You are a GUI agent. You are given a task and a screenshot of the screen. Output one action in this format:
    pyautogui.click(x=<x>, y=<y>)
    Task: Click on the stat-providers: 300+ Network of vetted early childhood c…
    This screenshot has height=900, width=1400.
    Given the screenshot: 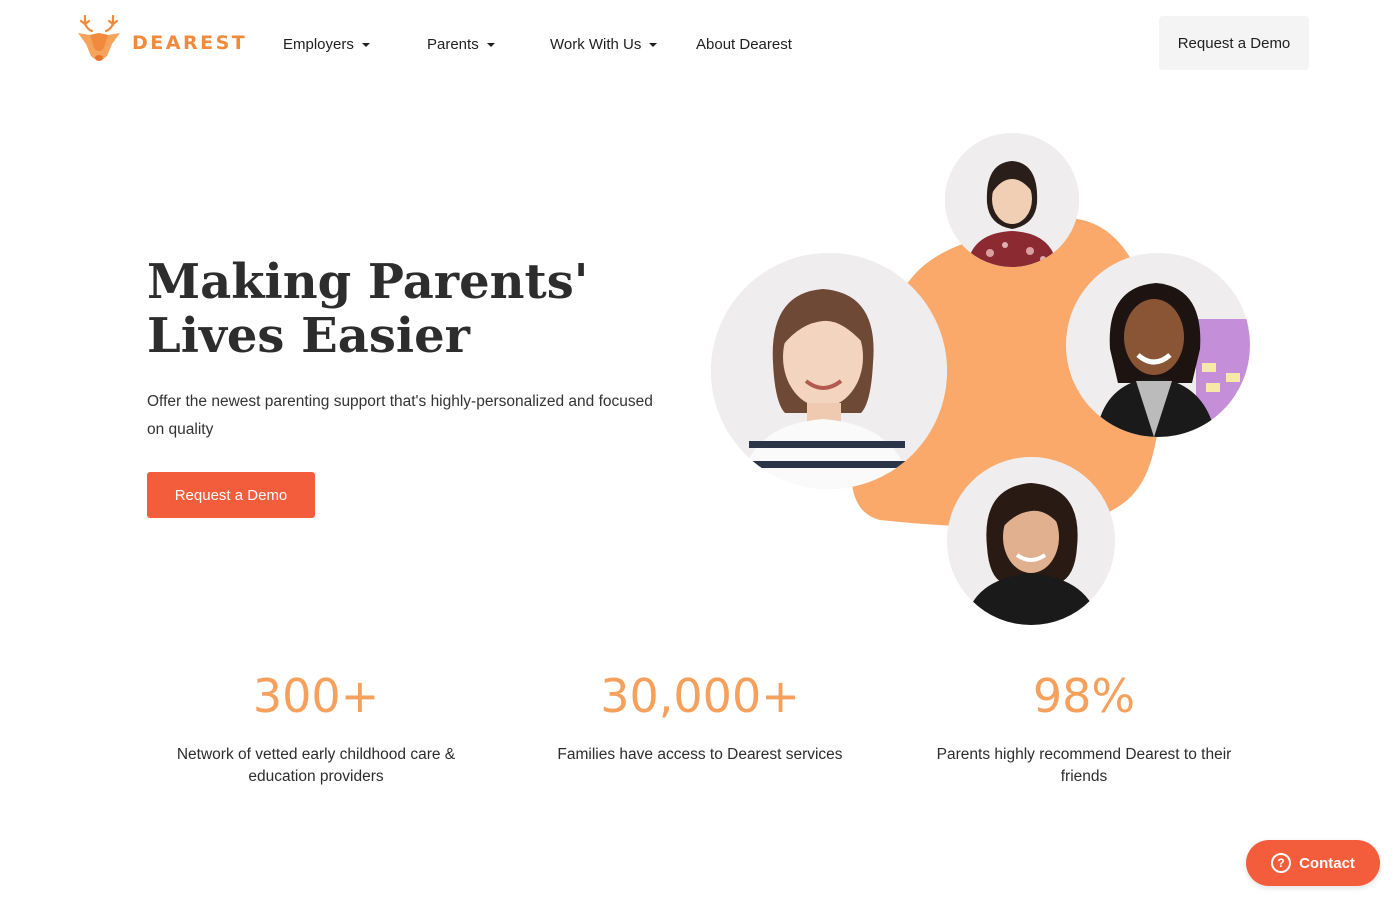 What is the action you would take?
    pyautogui.click(x=316, y=728)
    